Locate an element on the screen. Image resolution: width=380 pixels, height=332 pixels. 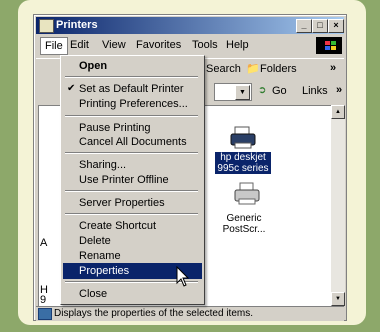
folders-icon: 📁 is located at coordinates (253, 69).